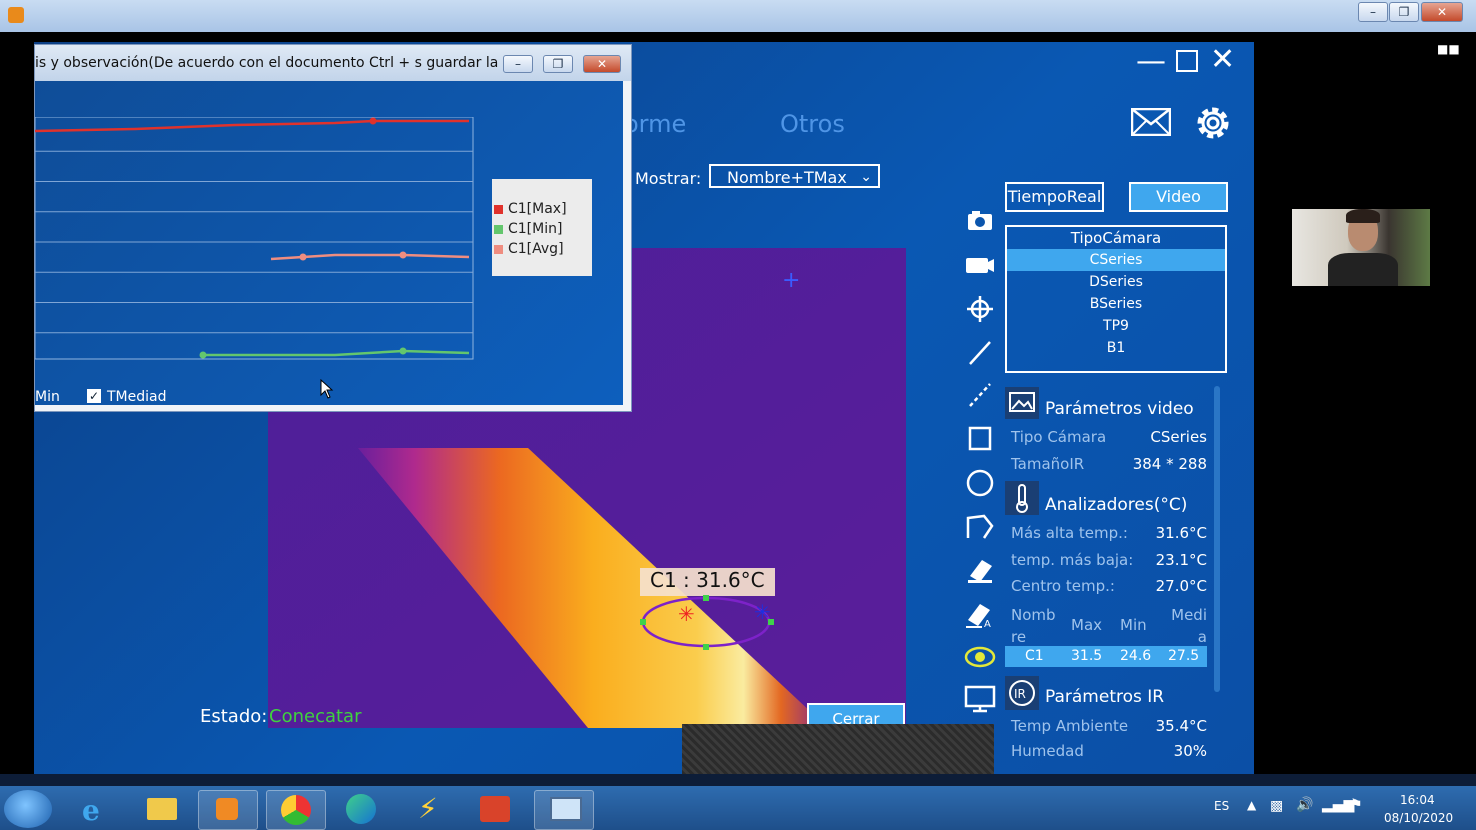 This screenshot has height=830, width=1476. Describe the element at coordinates (1087, 625) in the screenshot. I see `table-header-max: Max` at that location.